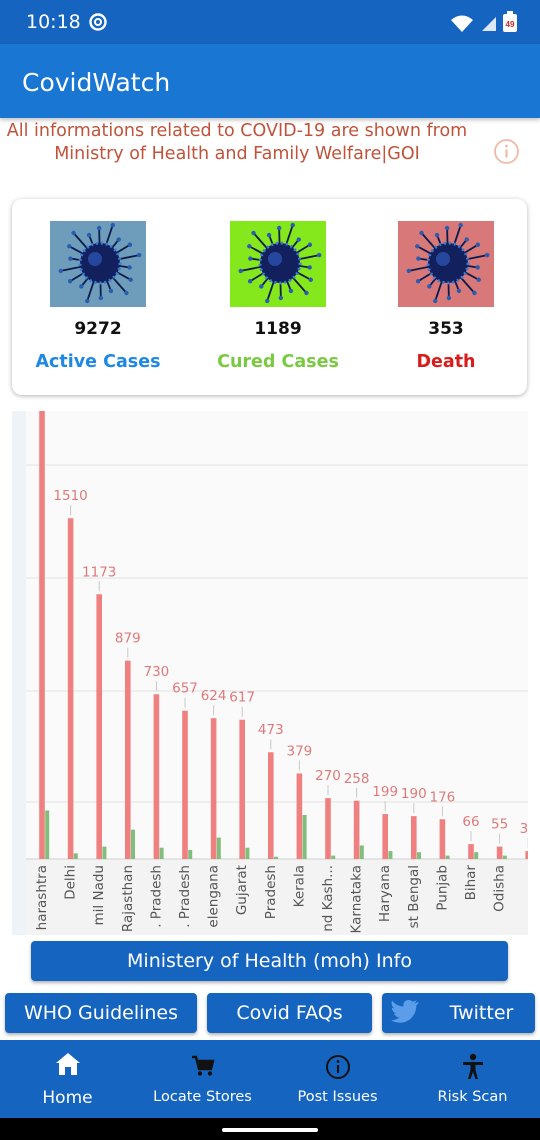 The width and height of the screenshot is (540, 1140). What do you see at coordinates (128, 639) in the screenshot?
I see `data-label-3: 879` at bounding box center [128, 639].